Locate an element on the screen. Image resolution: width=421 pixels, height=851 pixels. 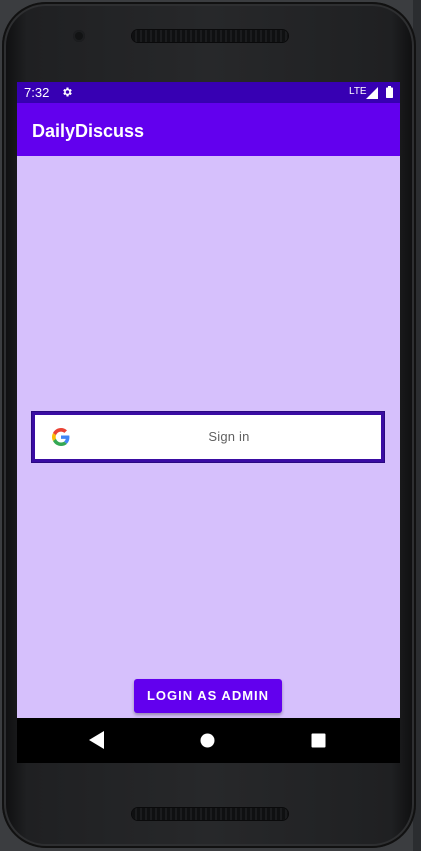
status-time: 7:32 is located at coordinates (37, 92).